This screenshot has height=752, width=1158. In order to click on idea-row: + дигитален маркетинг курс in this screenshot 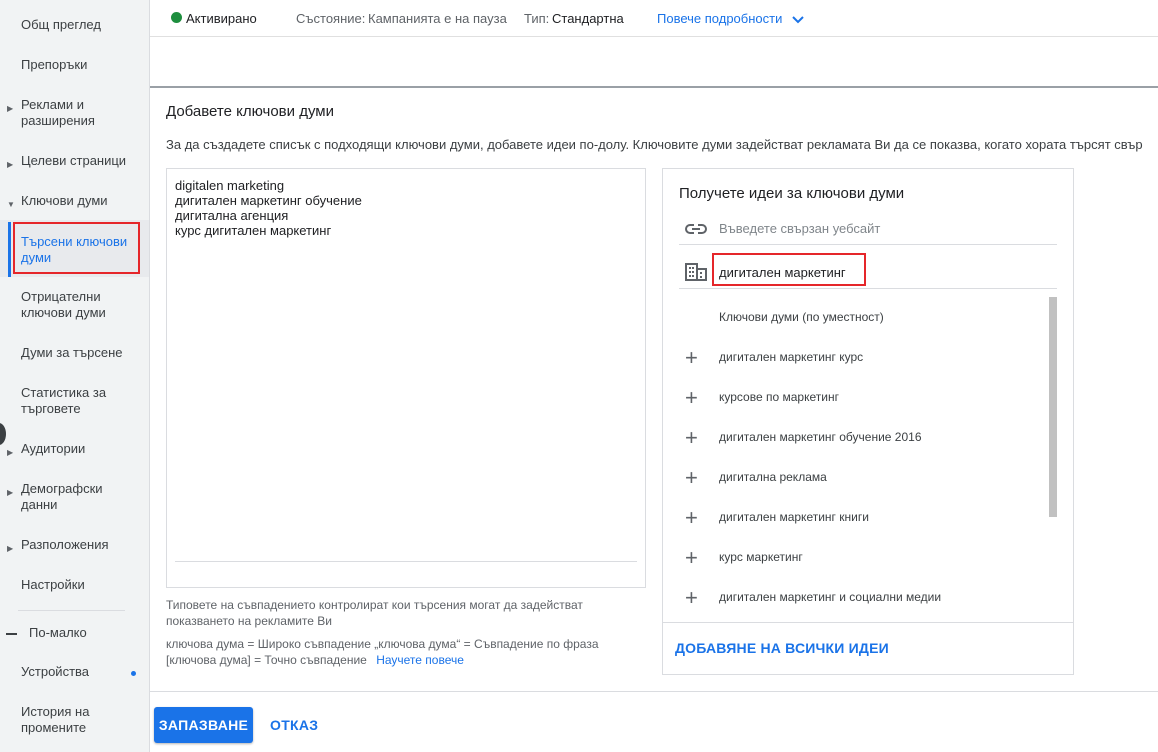, I will do `click(859, 358)`.